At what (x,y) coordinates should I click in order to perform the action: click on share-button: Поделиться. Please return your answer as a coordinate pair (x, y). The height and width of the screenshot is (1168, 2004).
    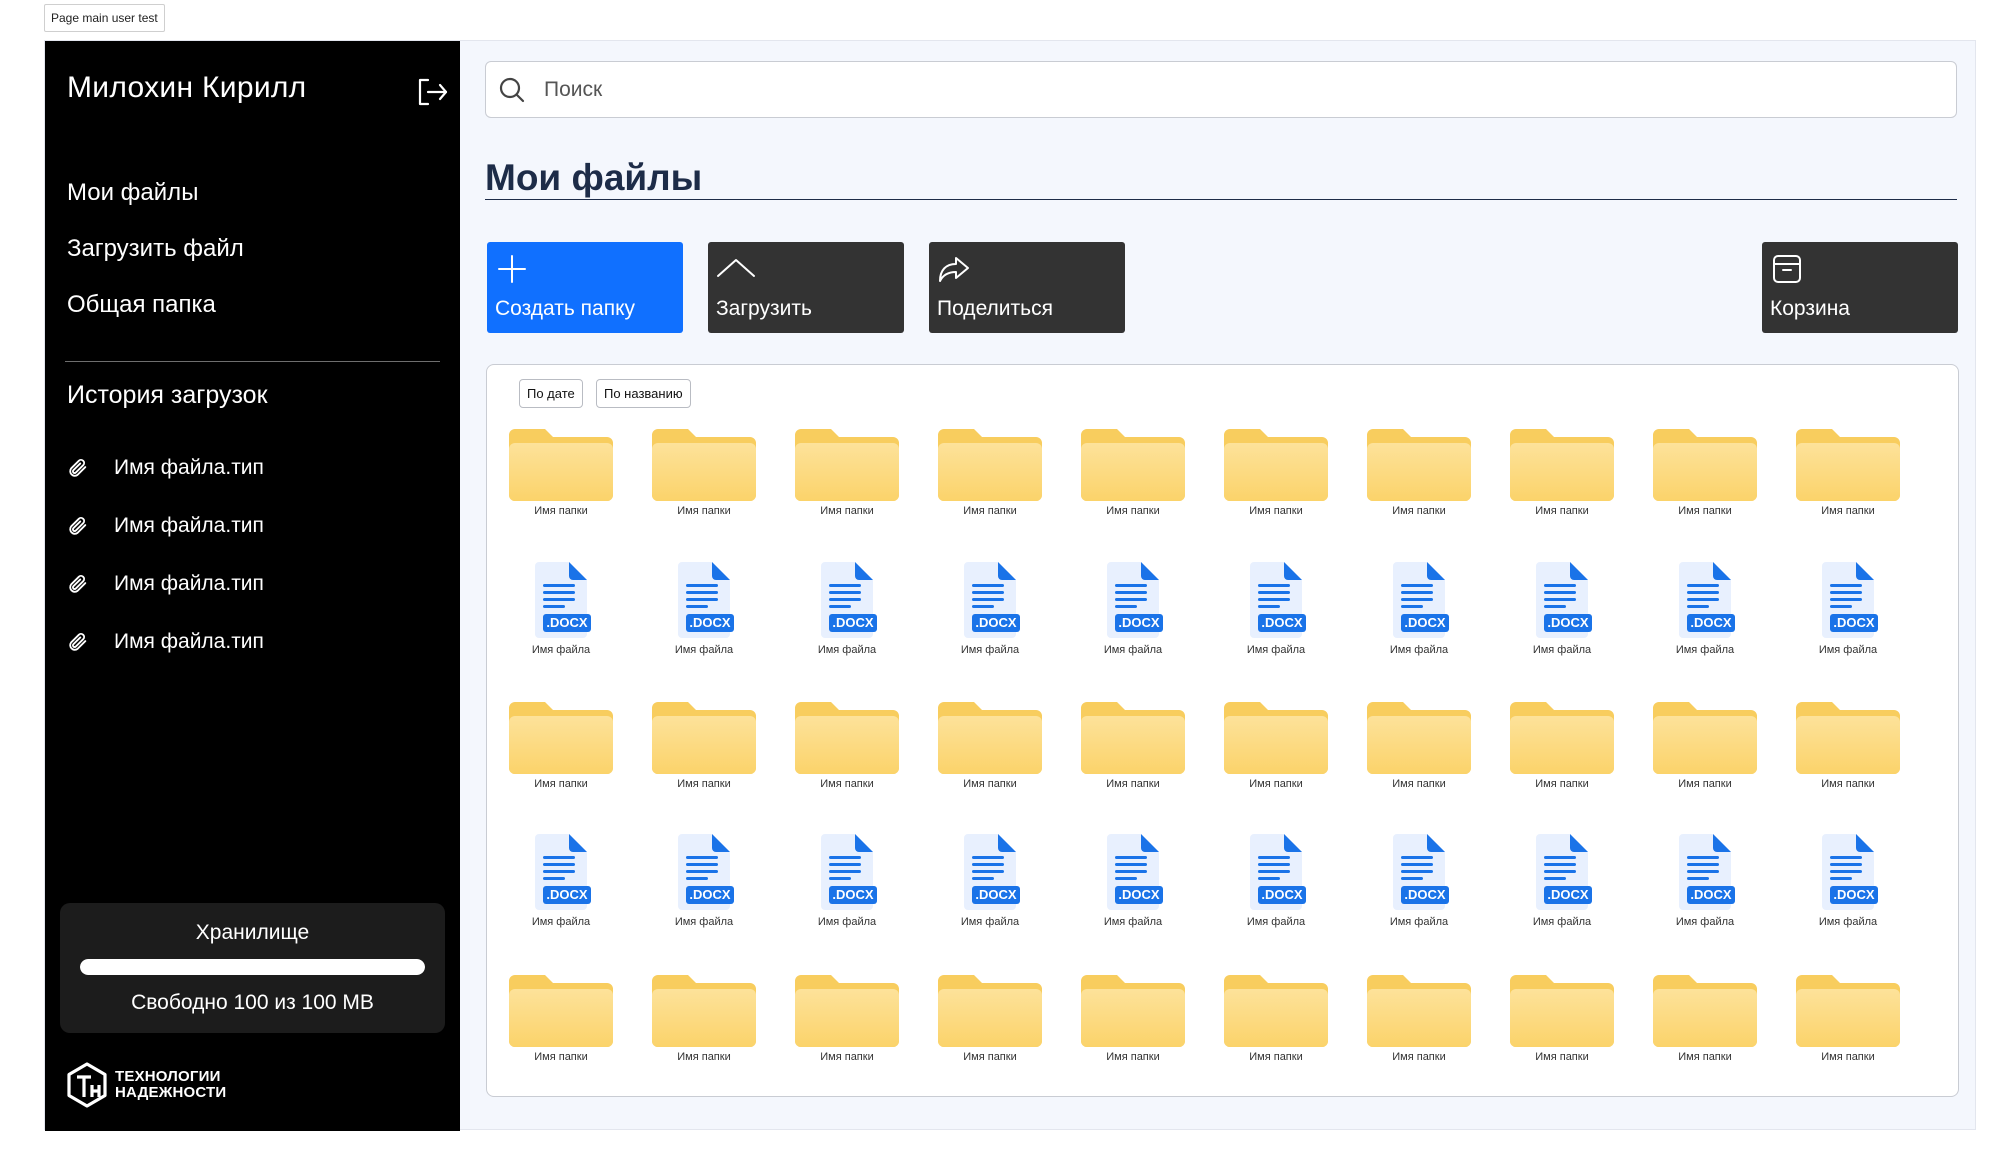
    Looking at the image, I should click on (1027, 287).